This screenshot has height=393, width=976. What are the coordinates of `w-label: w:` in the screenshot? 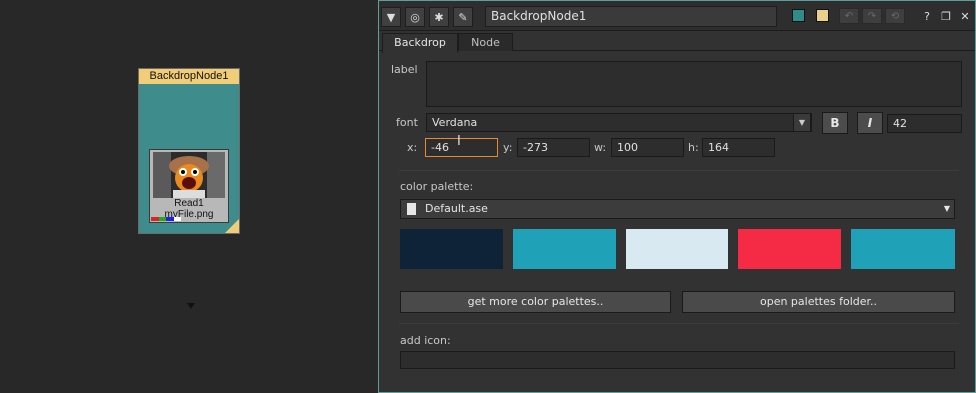 It's located at (600, 147).